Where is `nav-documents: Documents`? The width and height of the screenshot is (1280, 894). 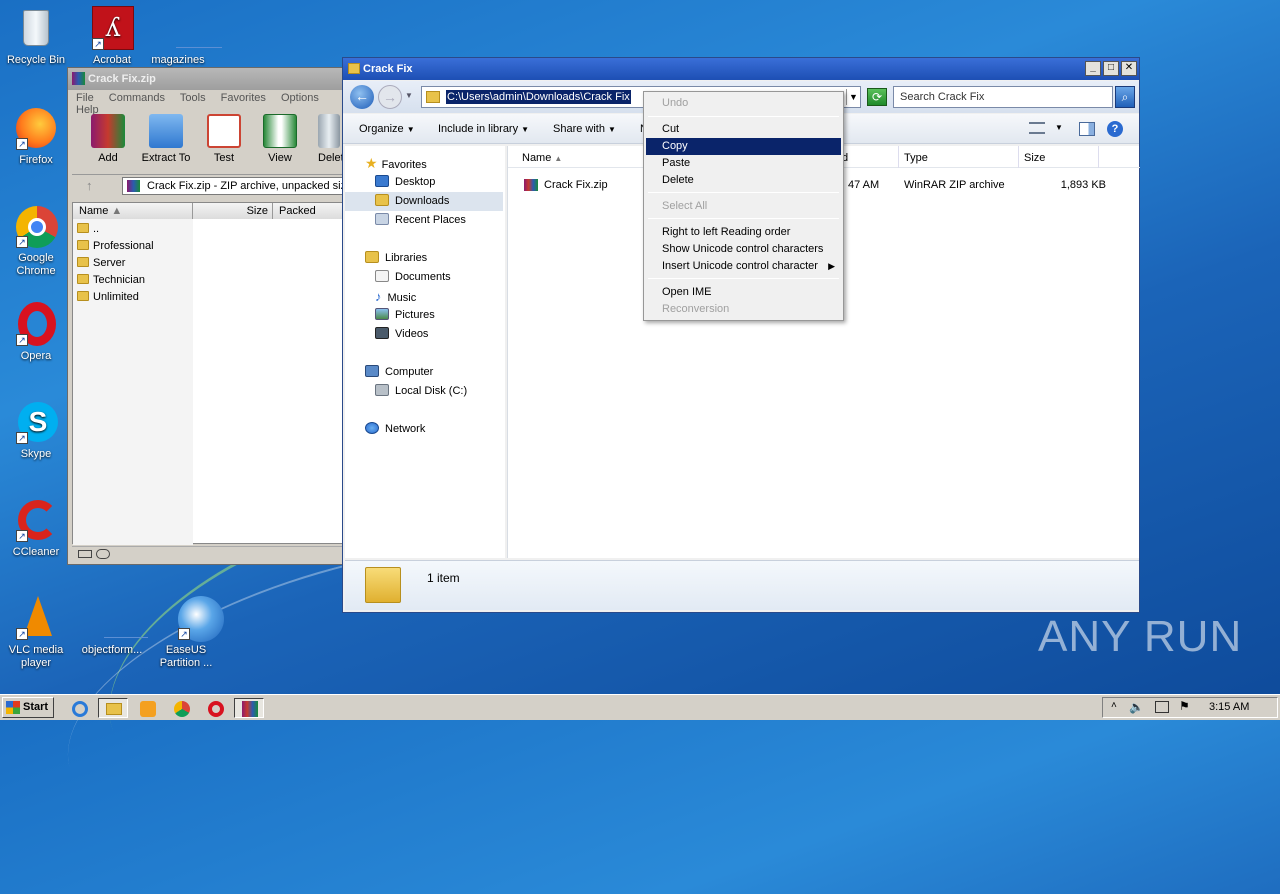 nav-documents: Documents is located at coordinates (413, 277).